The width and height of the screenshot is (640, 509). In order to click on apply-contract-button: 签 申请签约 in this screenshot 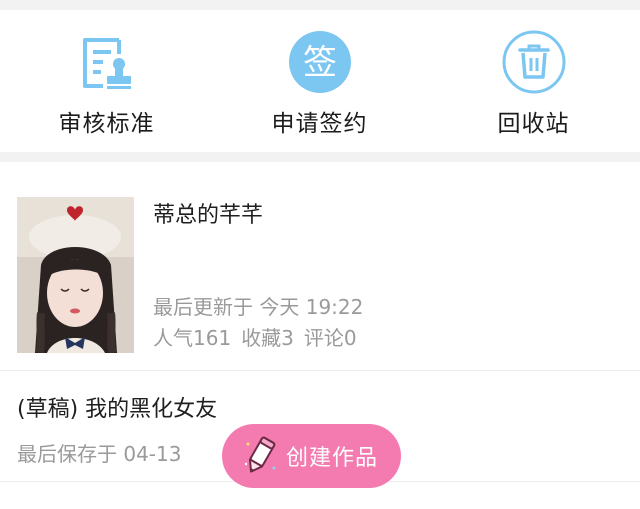, I will do `click(319, 81)`.